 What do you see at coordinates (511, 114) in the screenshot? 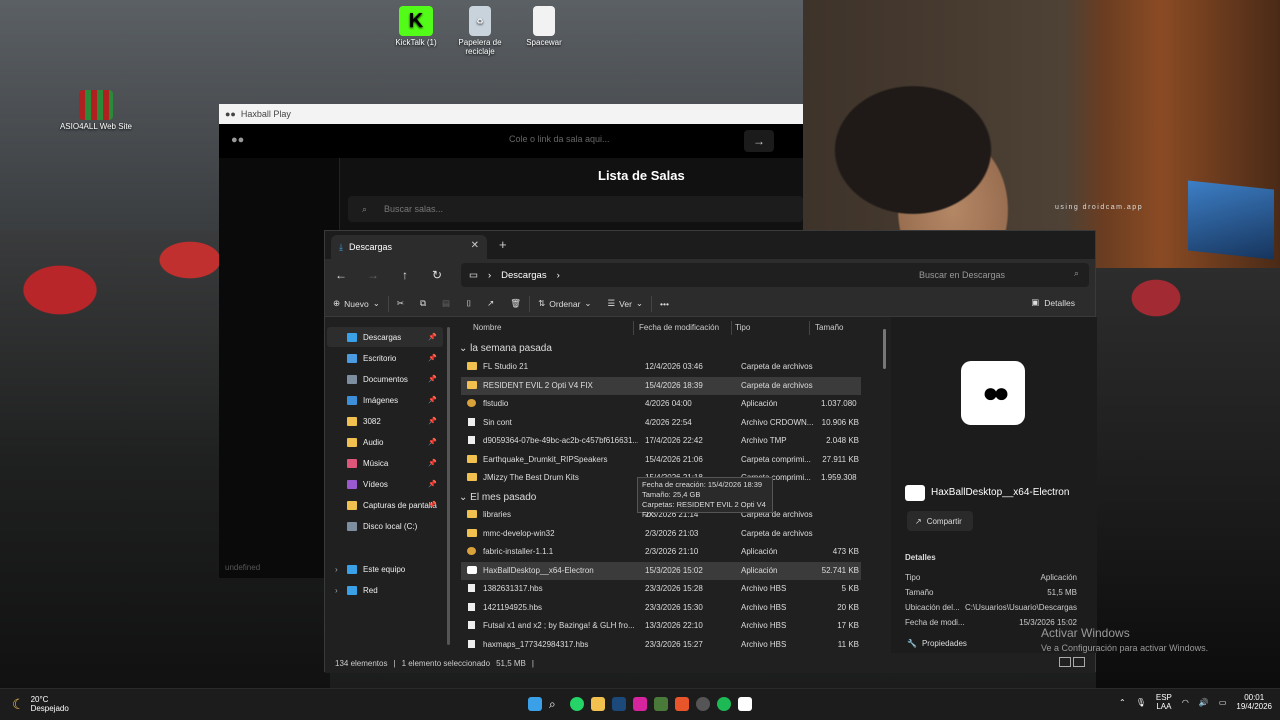
I see `haxball-titlebar: ●● Haxball Play` at bounding box center [511, 114].